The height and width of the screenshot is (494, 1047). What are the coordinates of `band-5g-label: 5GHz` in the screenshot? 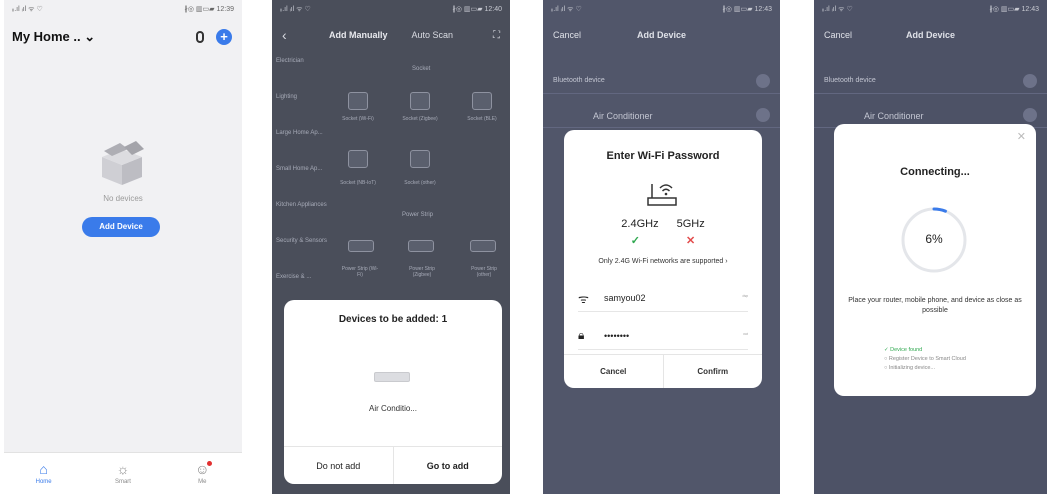 It's located at (690, 224).